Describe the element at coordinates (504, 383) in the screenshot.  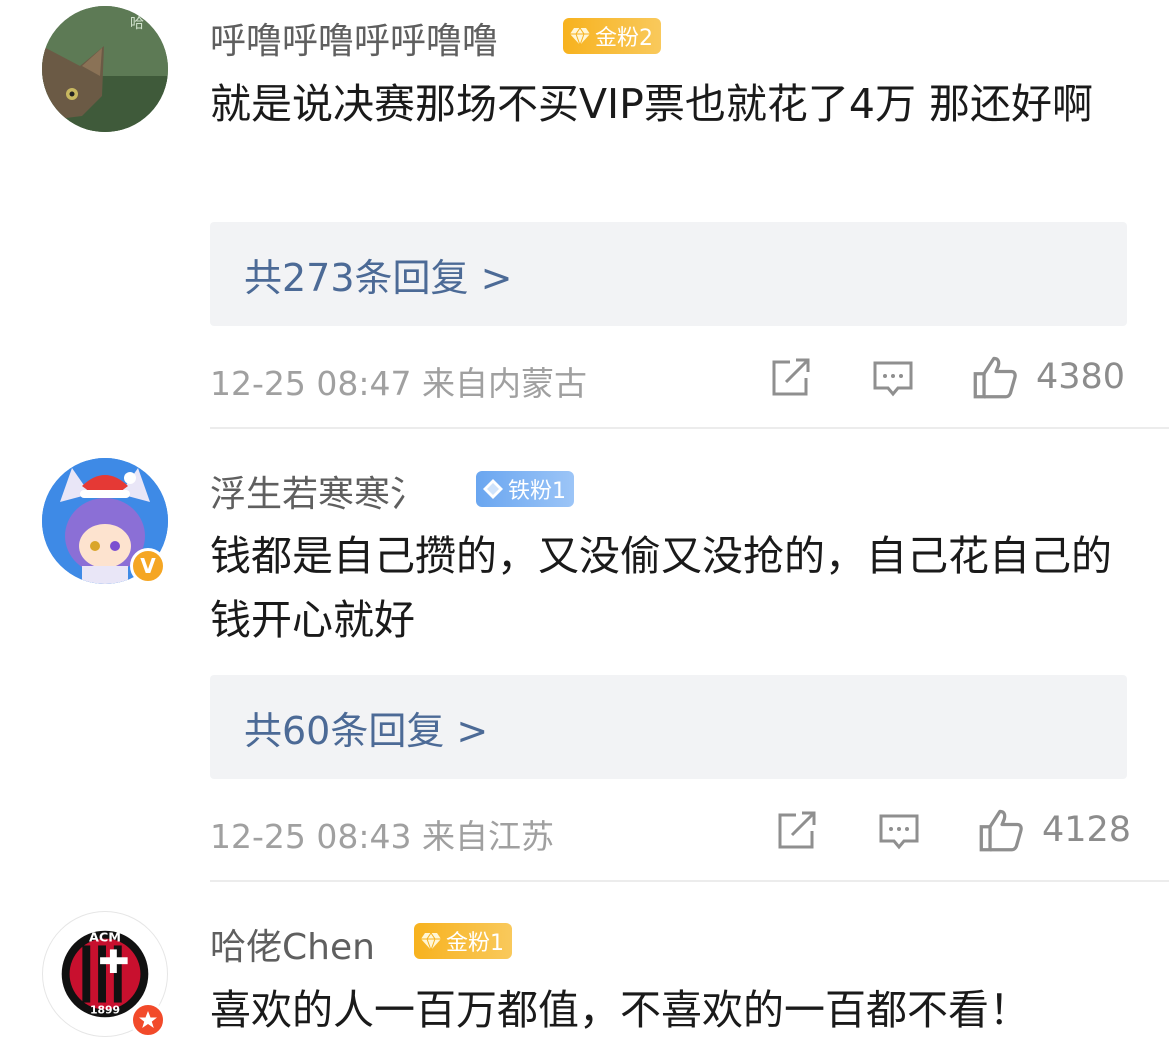
I see `location: 来自内蒙古` at that location.